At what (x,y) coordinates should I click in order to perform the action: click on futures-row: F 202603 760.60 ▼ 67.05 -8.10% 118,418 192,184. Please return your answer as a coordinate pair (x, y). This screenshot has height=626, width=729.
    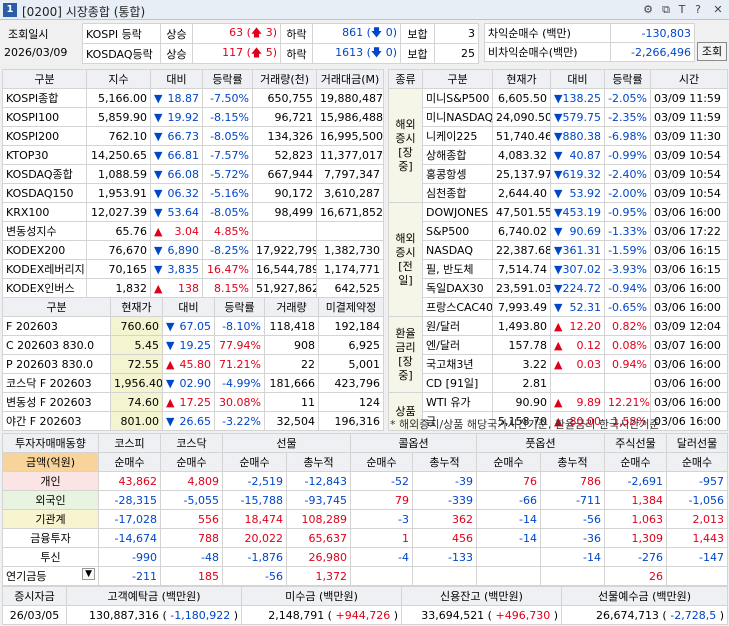
    Looking at the image, I should click on (193, 326).